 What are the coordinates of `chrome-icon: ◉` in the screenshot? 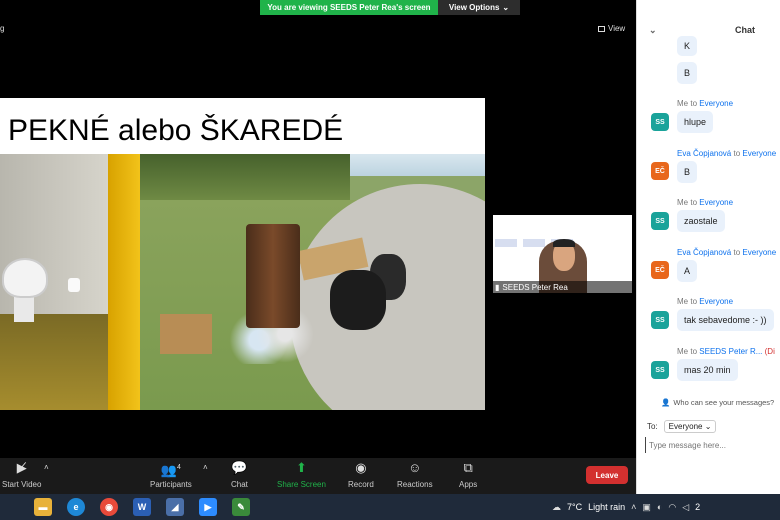 It's located at (109, 507).